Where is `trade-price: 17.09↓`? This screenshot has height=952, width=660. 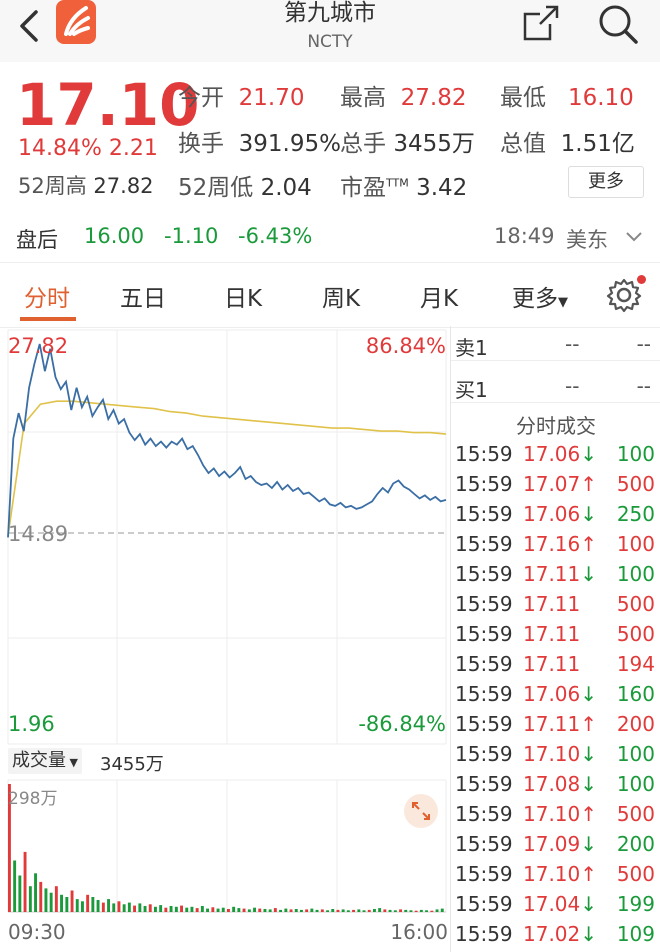 trade-price: 17.09↓ is located at coordinates (560, 844).